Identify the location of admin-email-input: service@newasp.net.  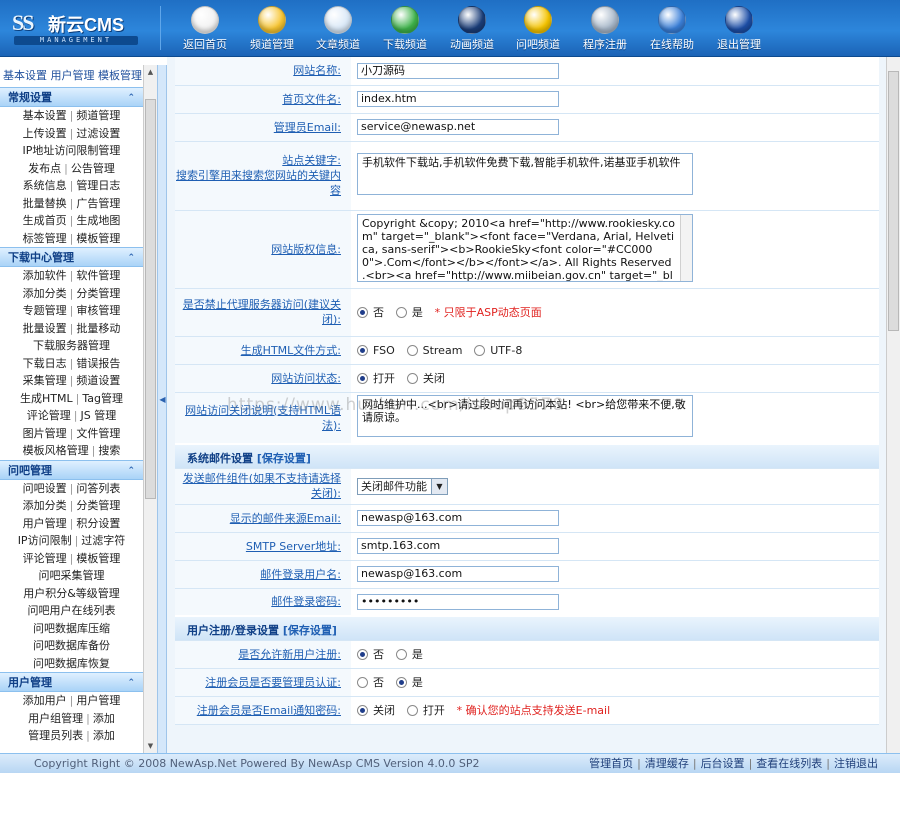
(458, 127).